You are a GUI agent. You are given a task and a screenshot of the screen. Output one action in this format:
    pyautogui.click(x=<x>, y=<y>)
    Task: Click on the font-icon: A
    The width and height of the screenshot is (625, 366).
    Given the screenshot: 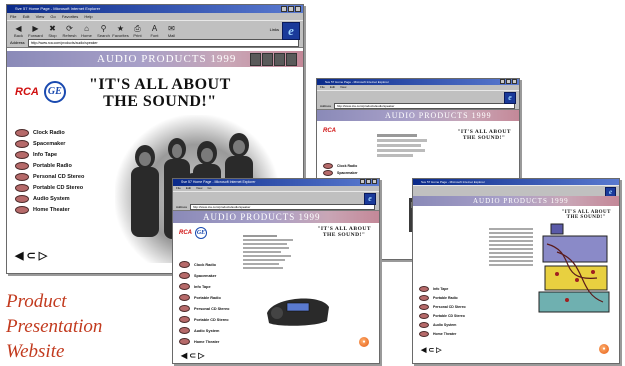 What is the action you would take?
    pyautogui.click(x=154, y=28)
    